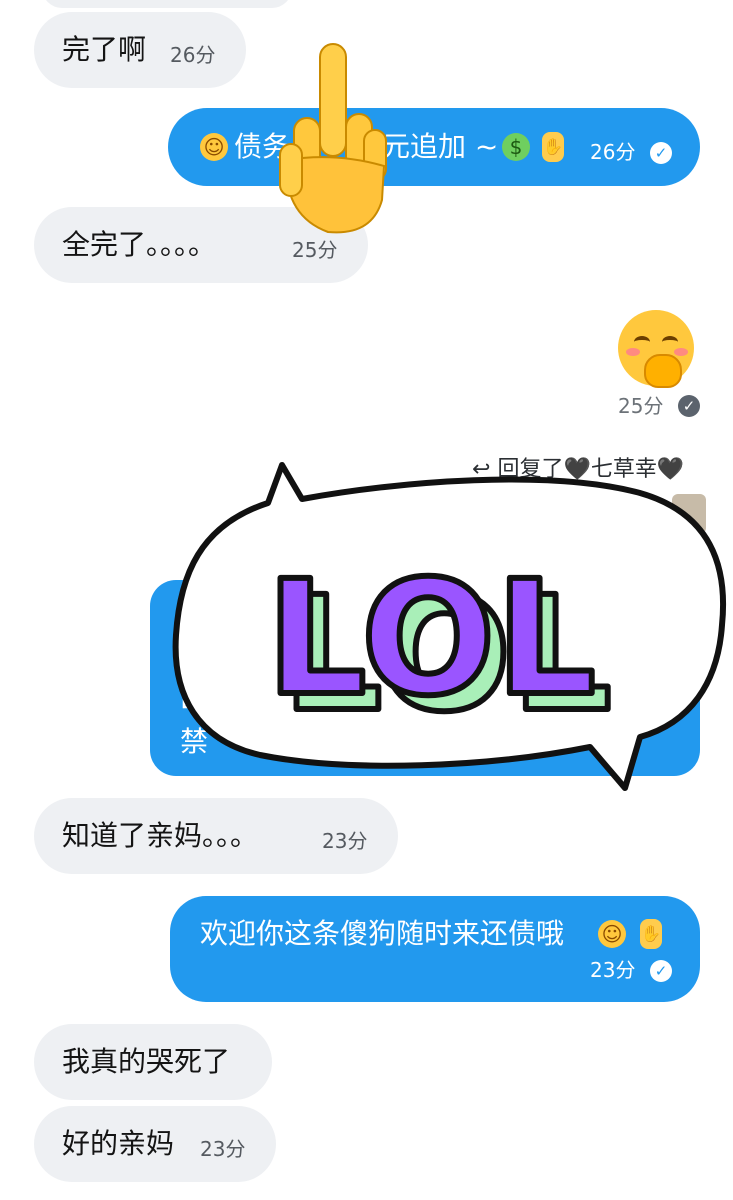 This screenshot has width=733, height=1200. I want to click on message-text: 完了啊, so click(104, 49).